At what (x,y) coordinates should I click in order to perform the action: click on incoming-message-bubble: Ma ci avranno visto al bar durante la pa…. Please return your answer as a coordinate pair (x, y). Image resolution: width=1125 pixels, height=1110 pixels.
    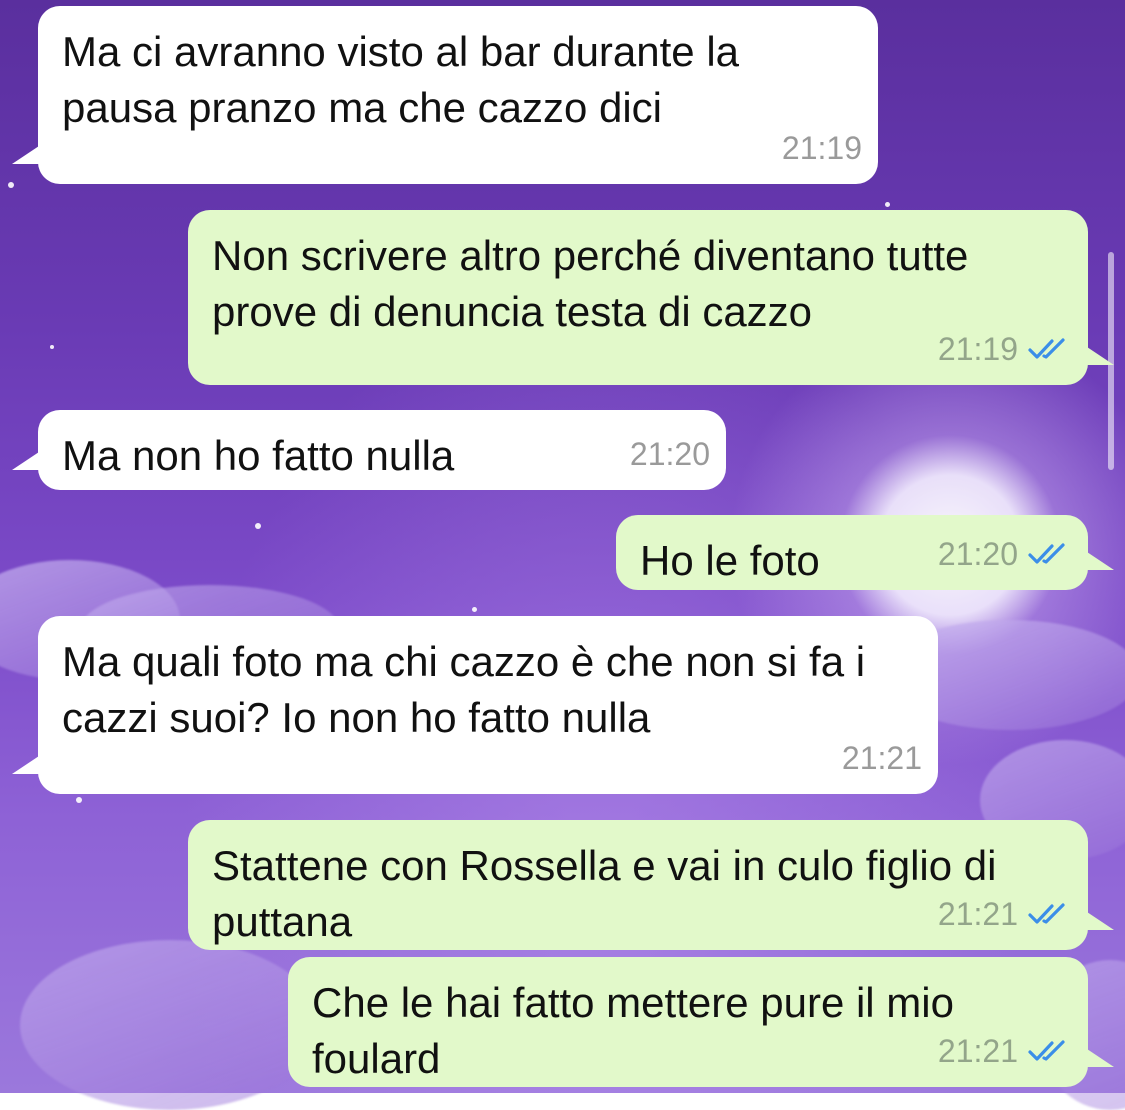
    Looking at the image, I should click on (445, 95).